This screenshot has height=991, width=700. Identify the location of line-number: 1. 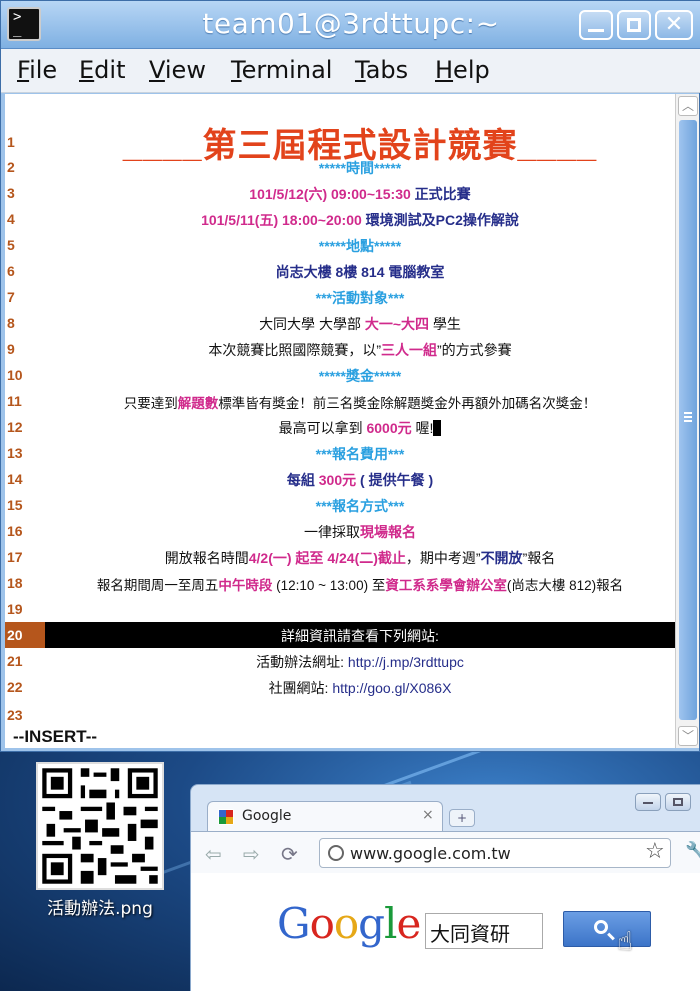
(11, 142).